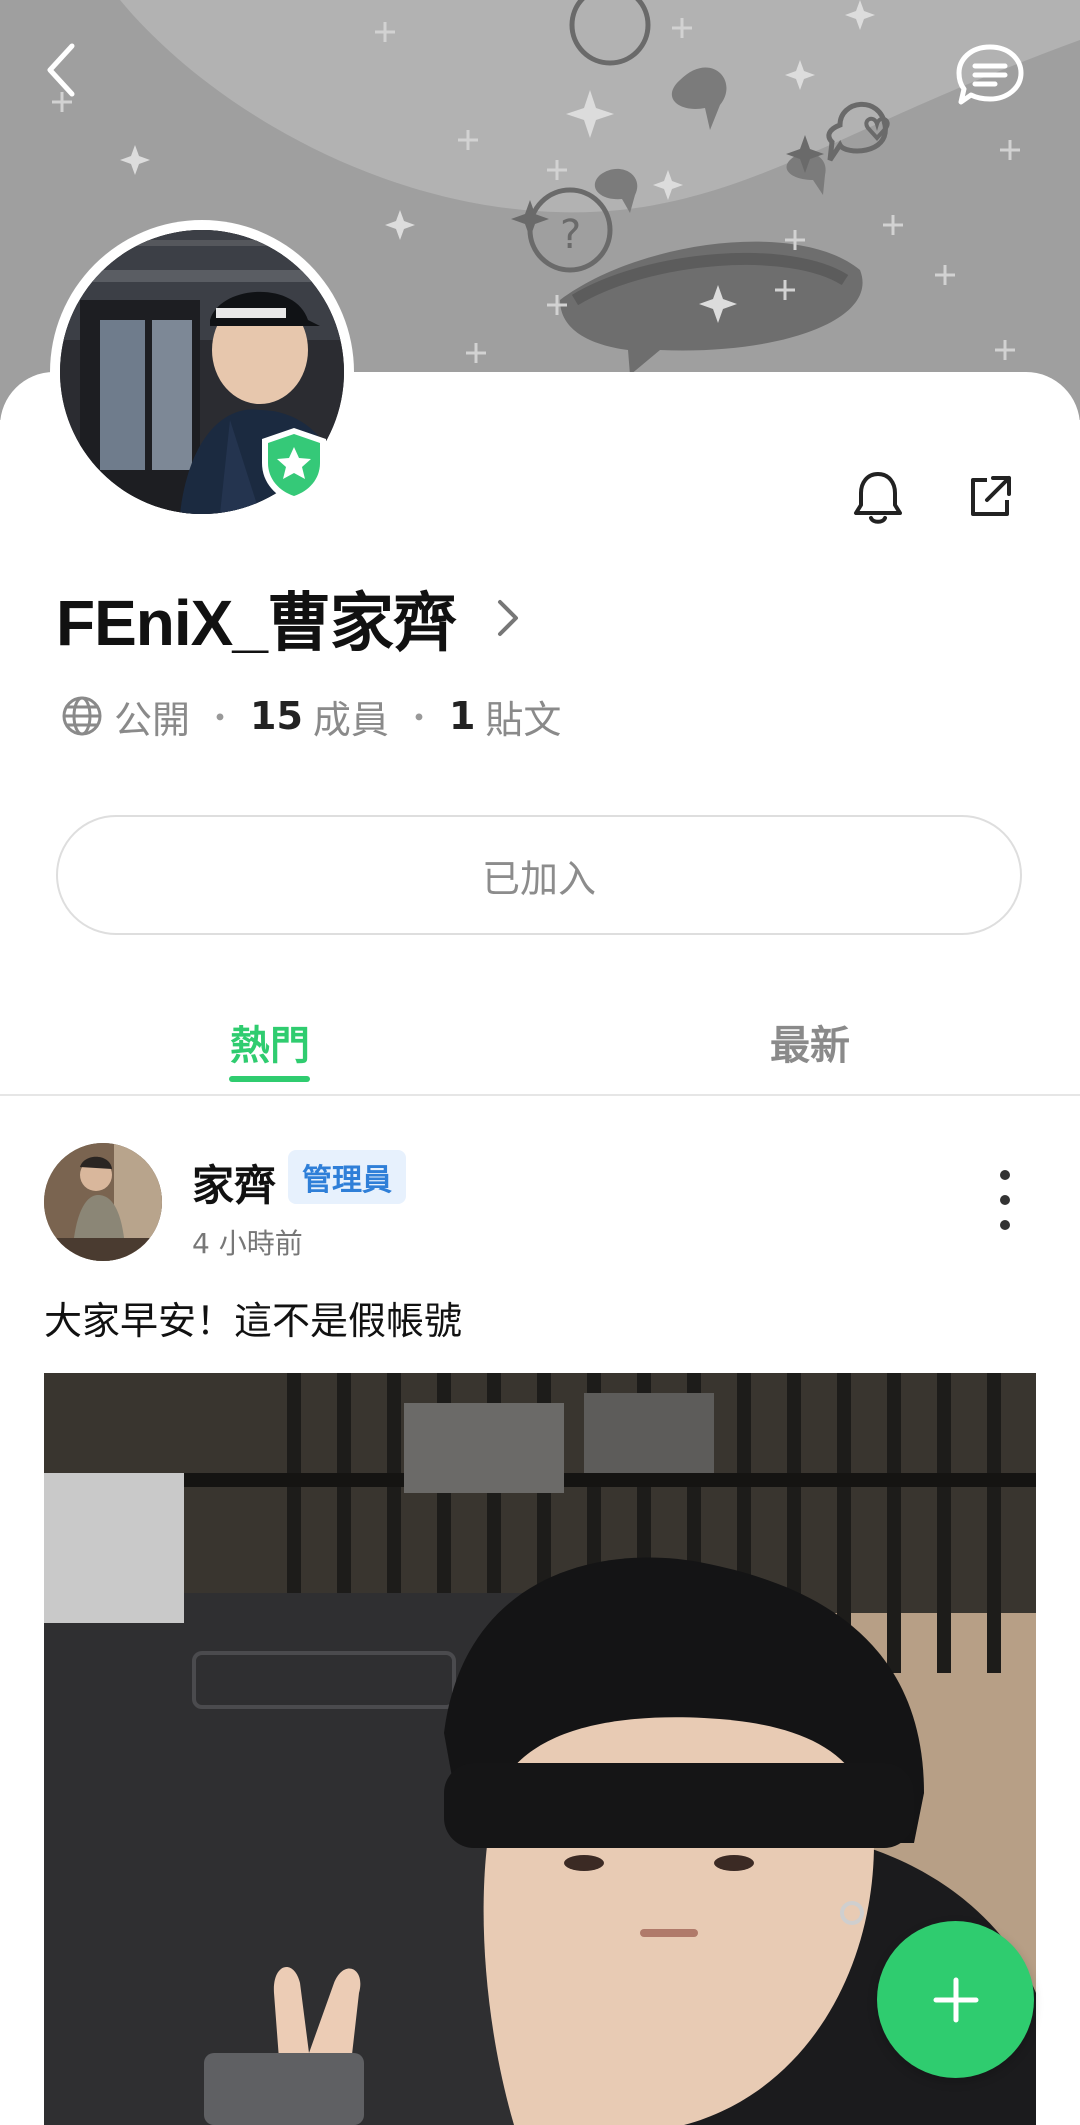 The image size is (1080, 2125). I want to click on notification-button, so click(878, 497).